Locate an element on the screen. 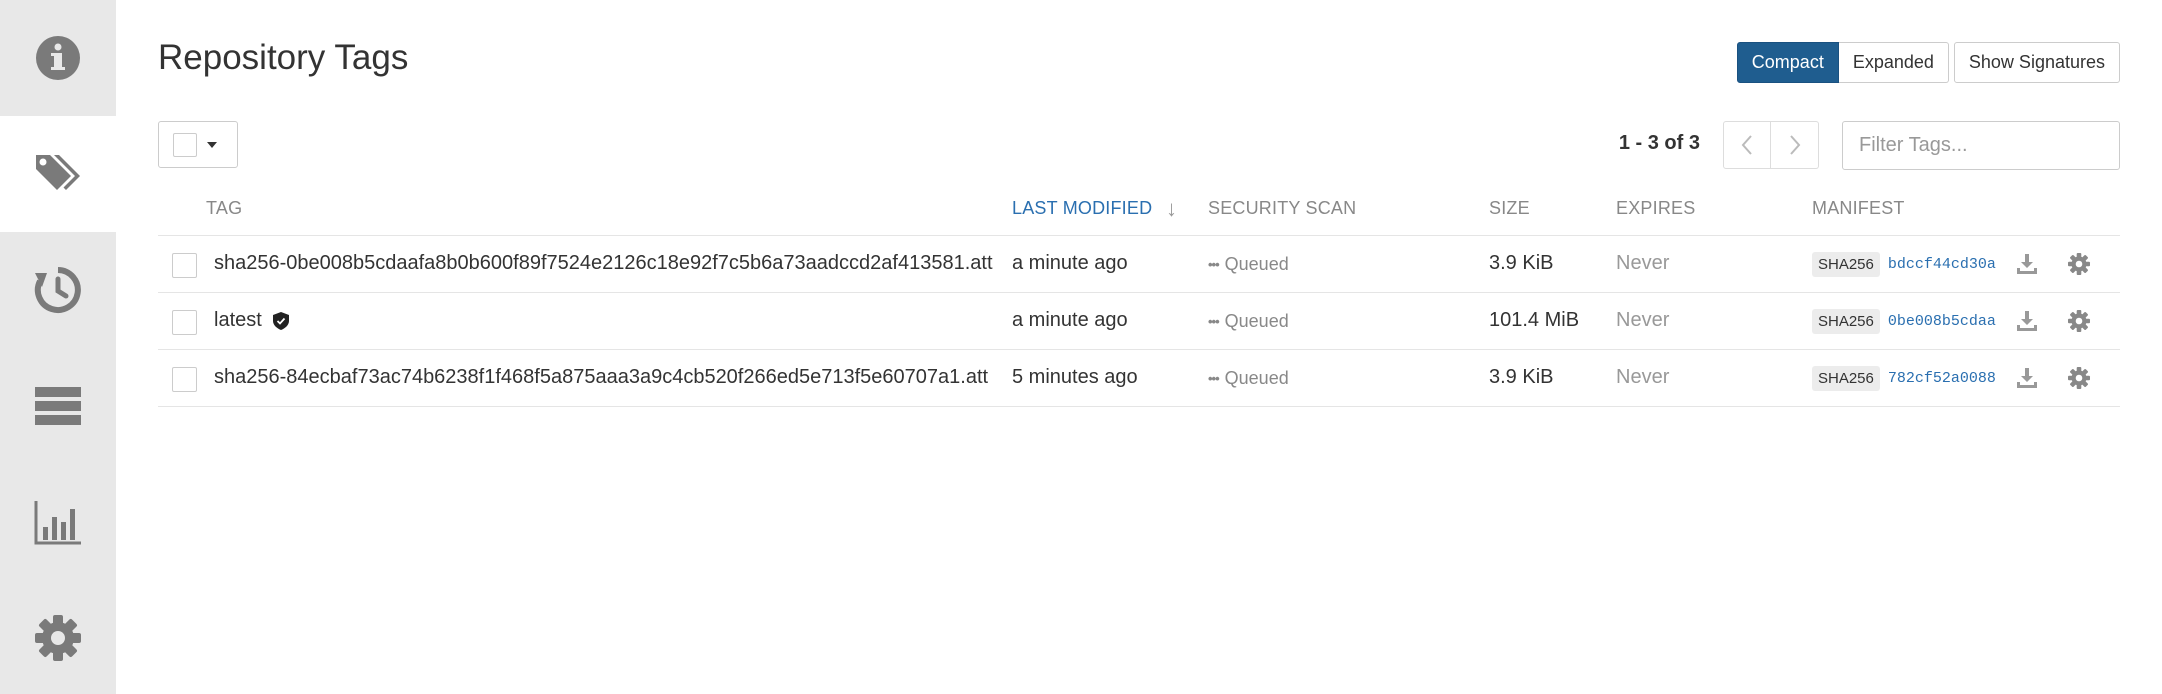  chevron-left-icon is located at coordinates (1746, 145).